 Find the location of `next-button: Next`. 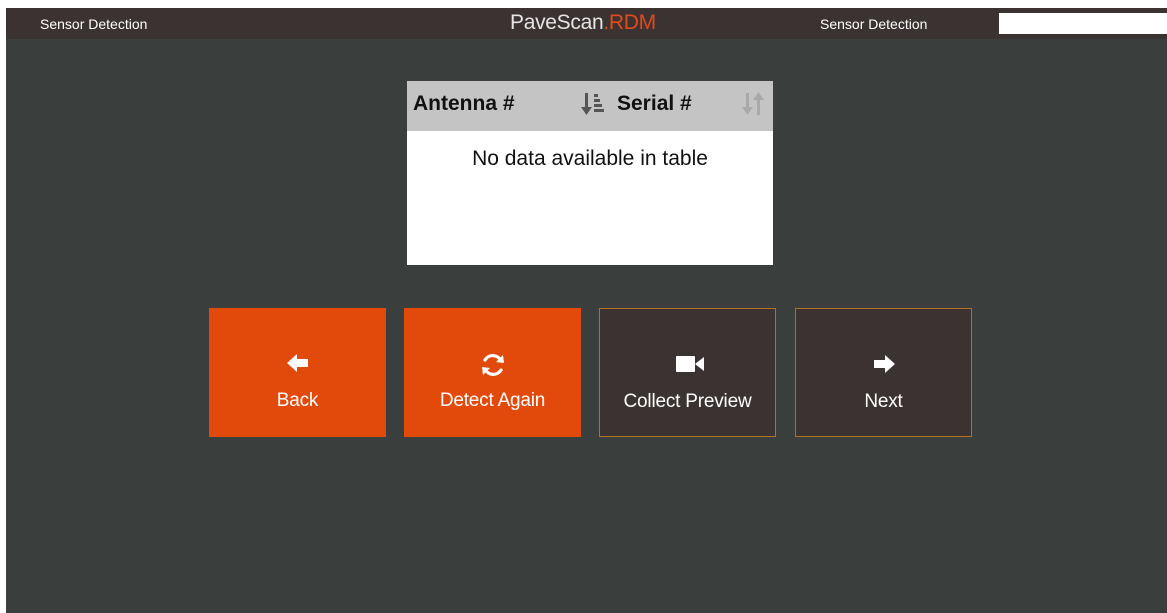

next-button: Next is located at coordinates (883, 372).